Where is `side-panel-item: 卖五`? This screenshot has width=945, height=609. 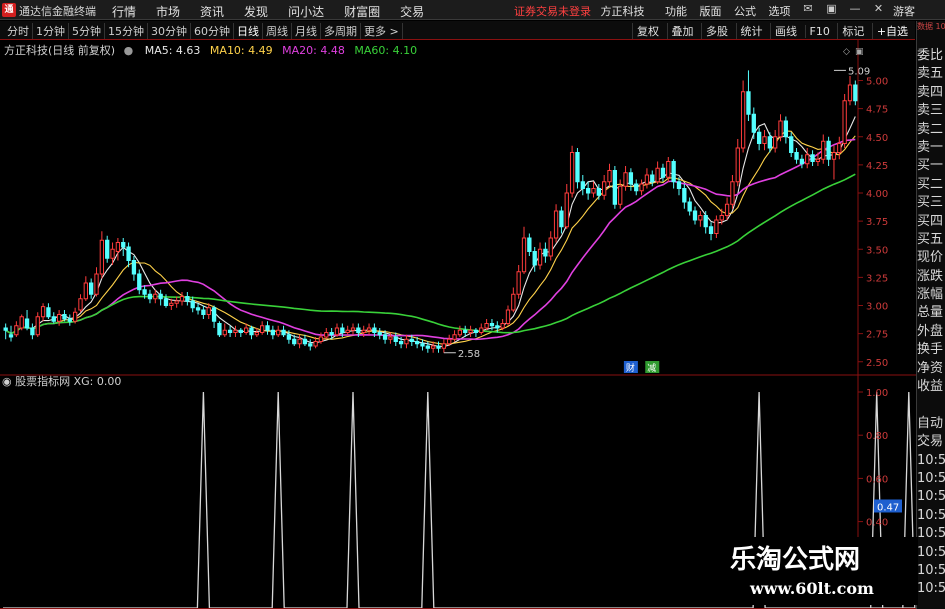 side-panel-item: 卖五 is located at coordinates (931, 74).